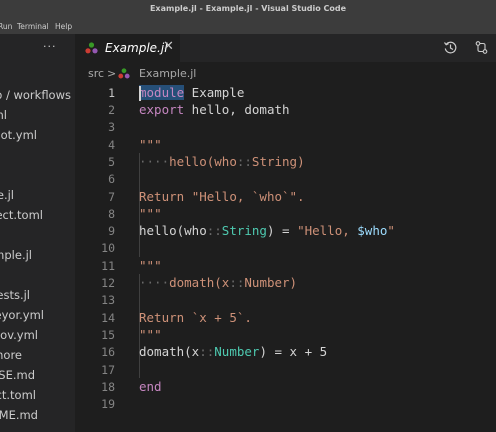 Image resolution: width=496 pixels, height=432 pixels. What do you see at coordinates (450, 47) in the screenshot?
I see `timeline-icon` at bounding box center [450, 47].